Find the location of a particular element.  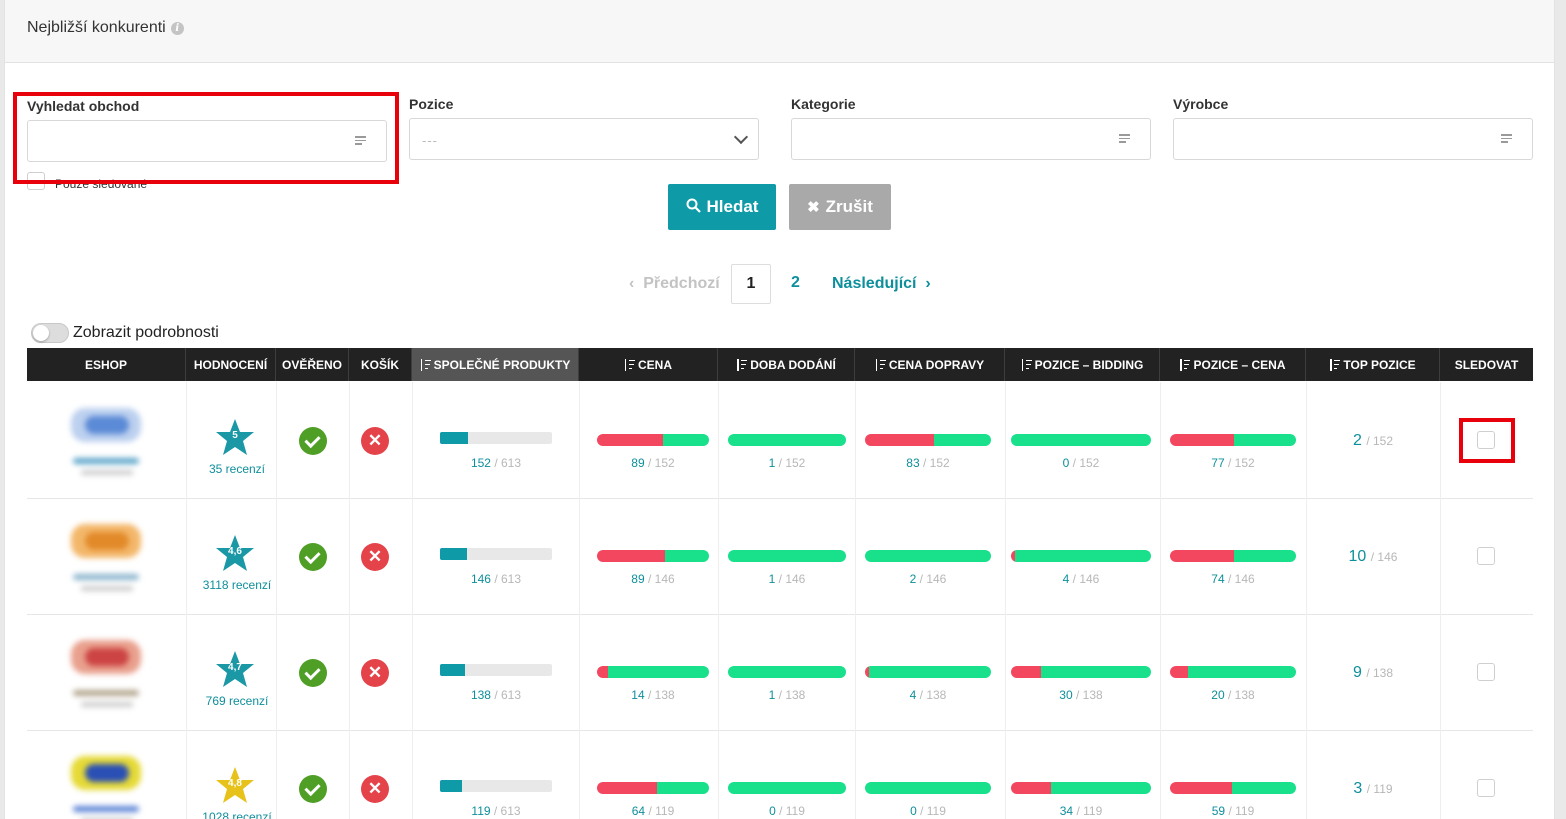

shipping-value: 4 / 138 is located at coordinates (928, 695).